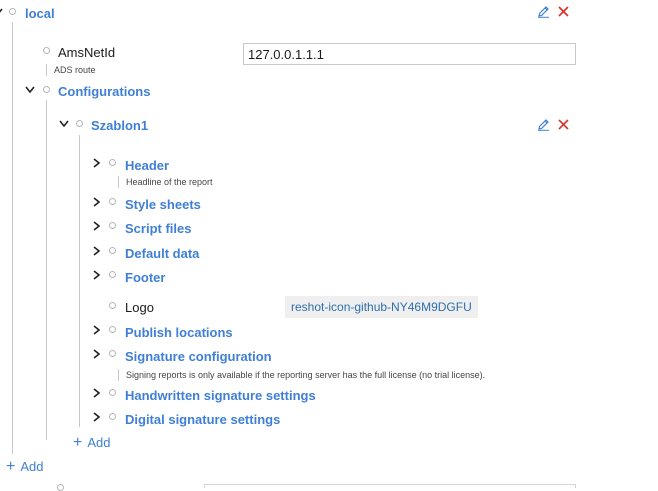  I want to click on header-node-label: Header, so click(147, 165).